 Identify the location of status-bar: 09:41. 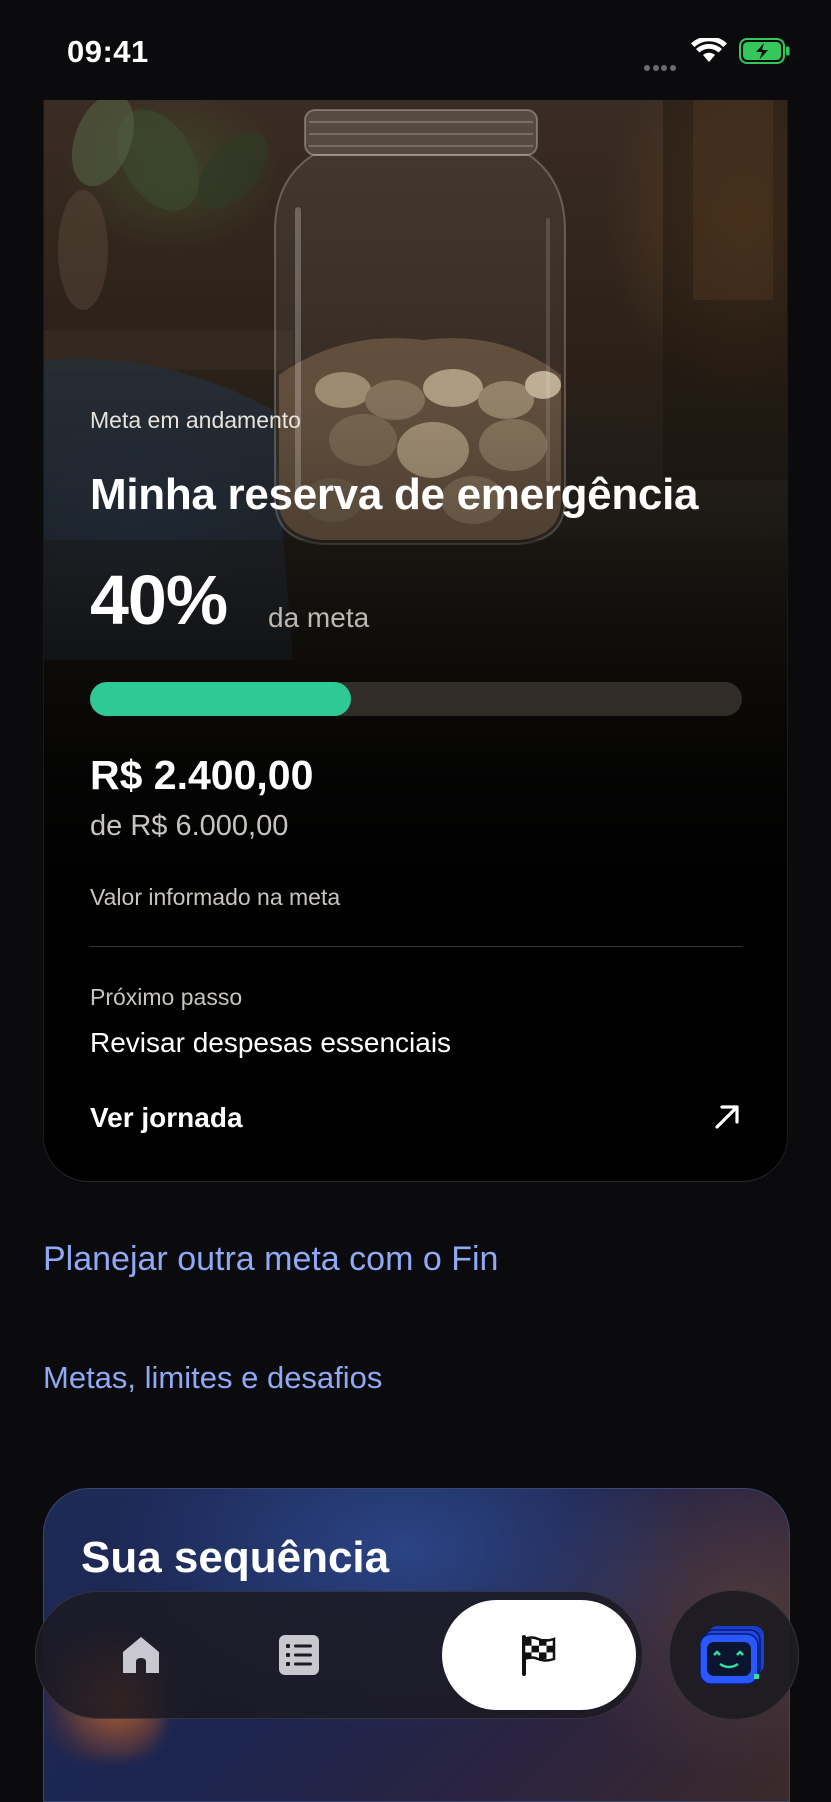
(415, 50).